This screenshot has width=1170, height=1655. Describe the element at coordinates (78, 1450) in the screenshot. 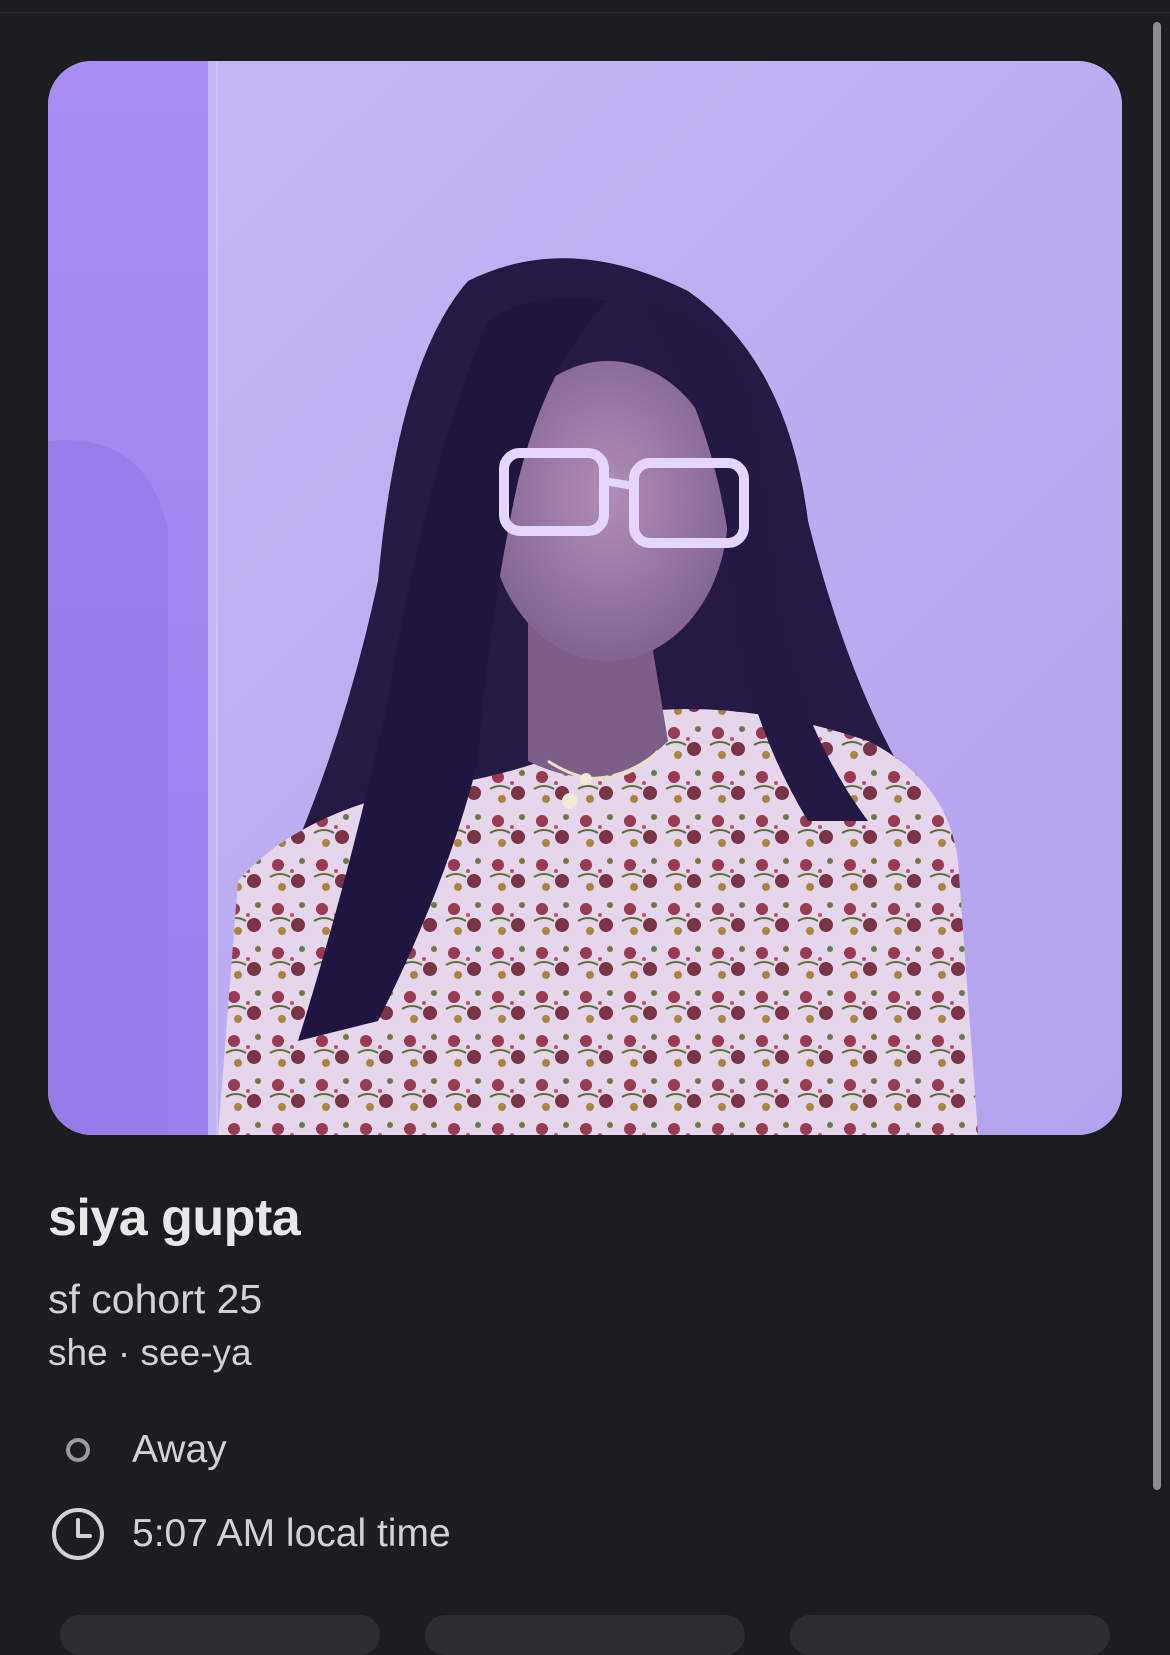

I see `presence-away-icon` at that location.